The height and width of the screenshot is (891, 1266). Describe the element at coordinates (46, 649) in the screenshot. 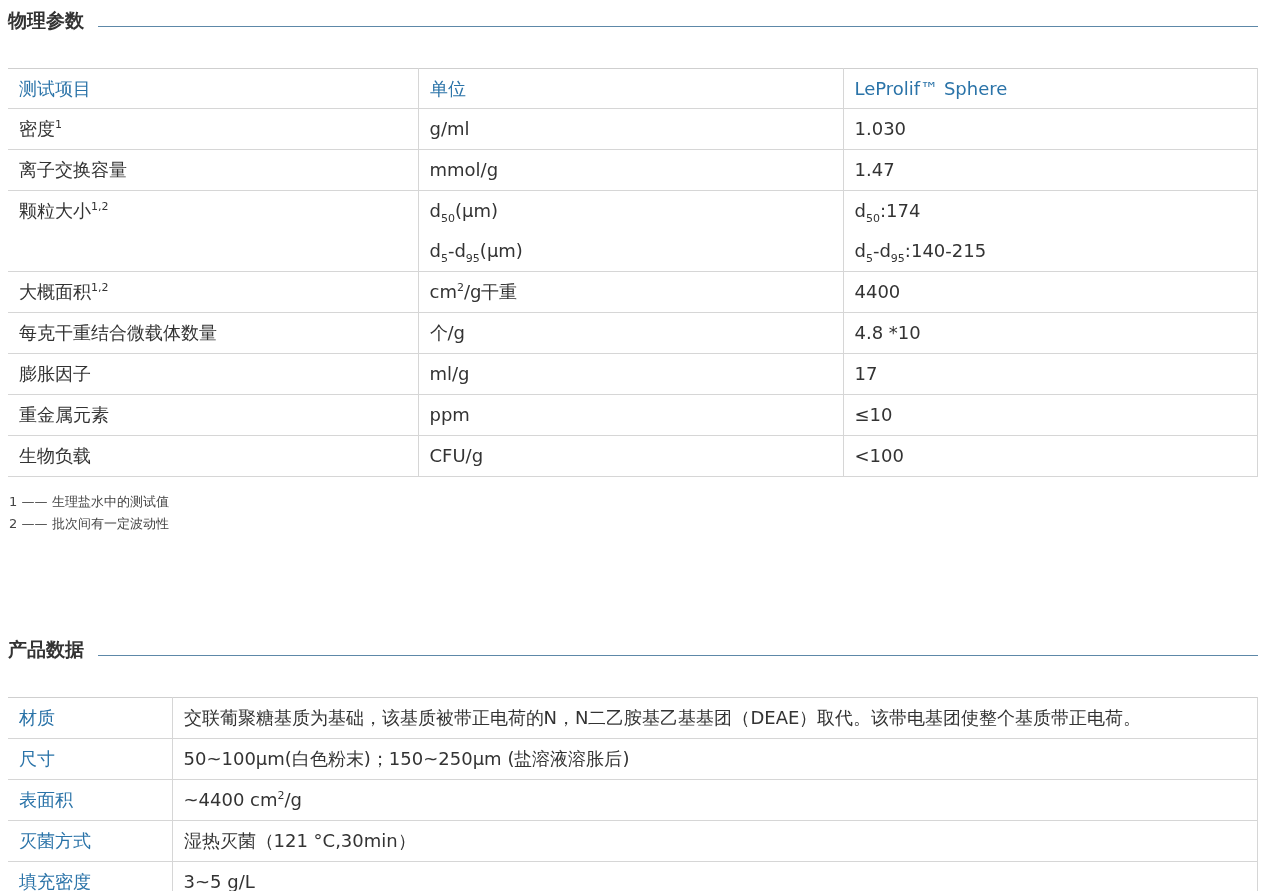

I see `section-title: 产品数据` at that location.